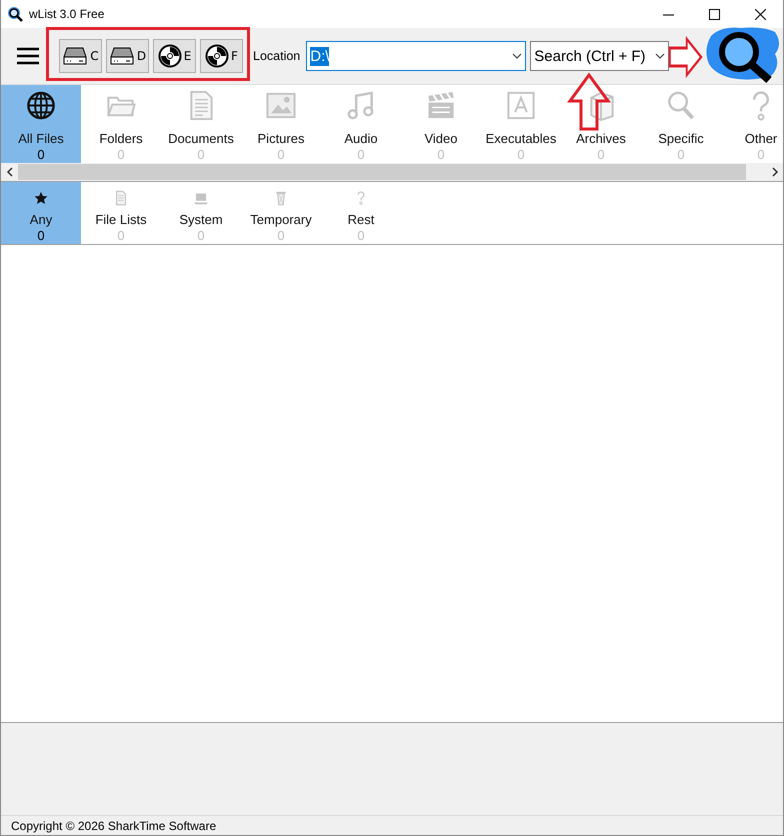  Describe the element at coordinates (201, 213) in the screenshot. I see `subcategory-tab: System 0` at that location.